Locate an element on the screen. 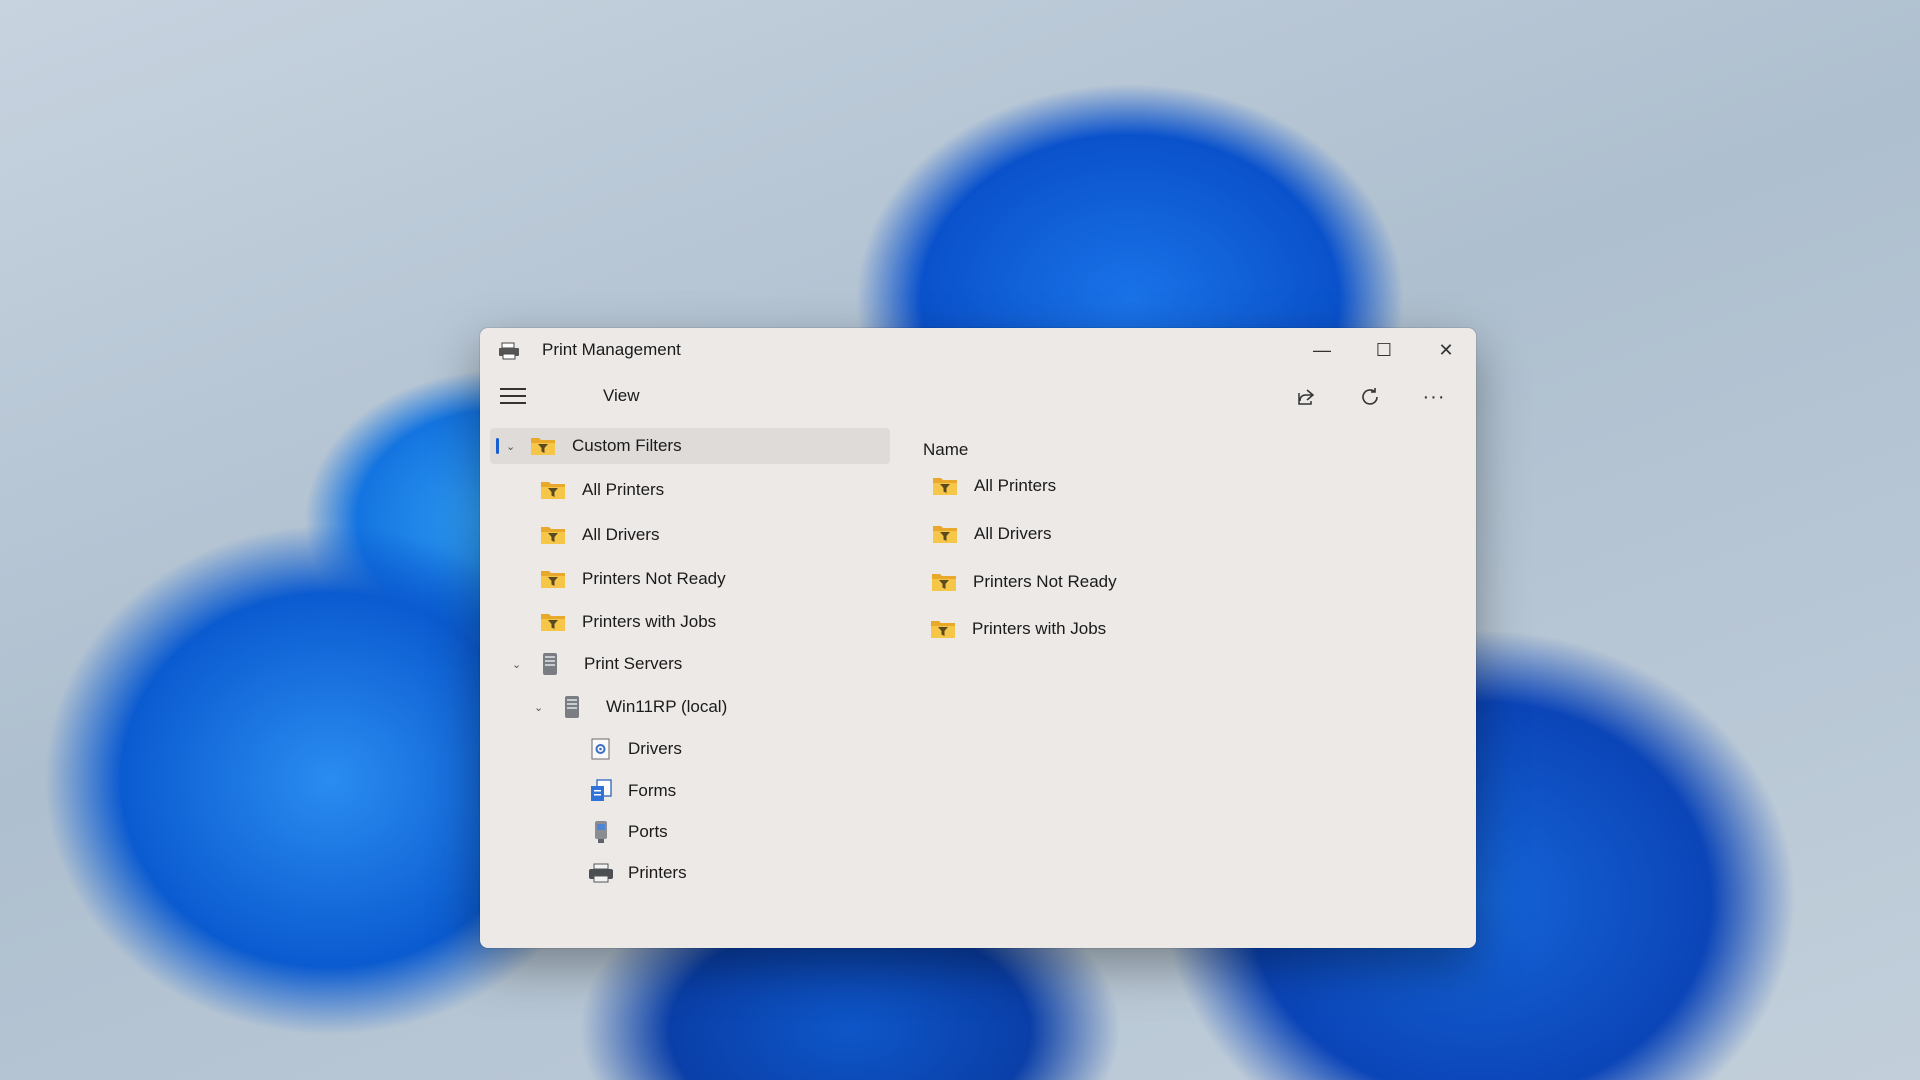 Image resolution: width=1920 pixels, height=1080 pixels. window-title: Print Management is located at coordinates (611, 349).